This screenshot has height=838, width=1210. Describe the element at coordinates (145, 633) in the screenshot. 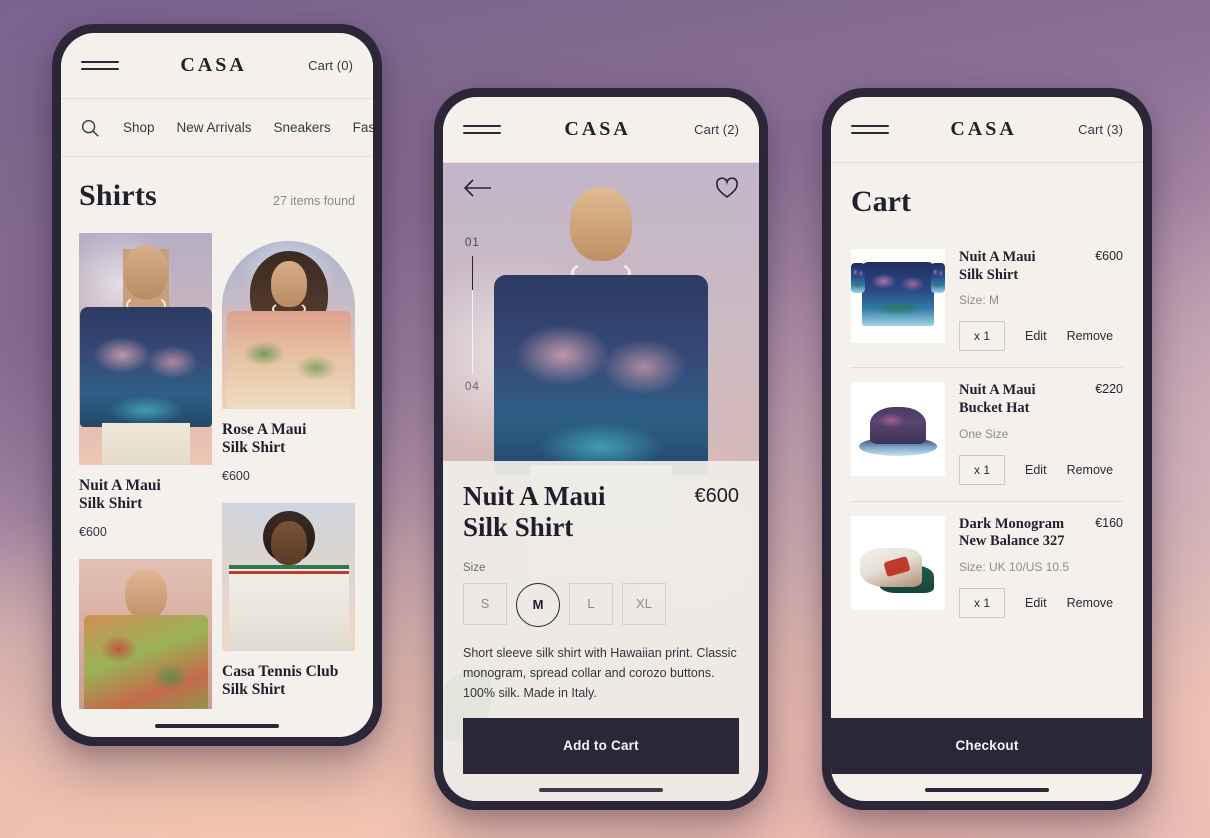

I see `product-image-extra` at that location.